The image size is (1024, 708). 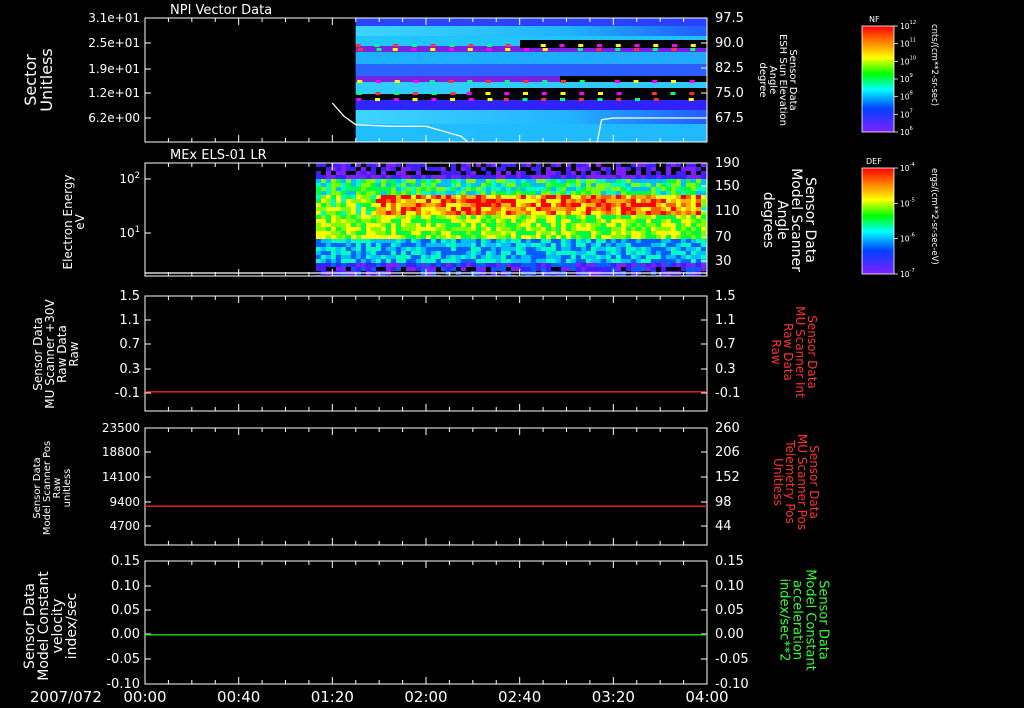 What do you see at coordinates (114, 69) in the screenshot?
I see `y-tick-label: 1.9e+01` at bounding box center [114, 69].